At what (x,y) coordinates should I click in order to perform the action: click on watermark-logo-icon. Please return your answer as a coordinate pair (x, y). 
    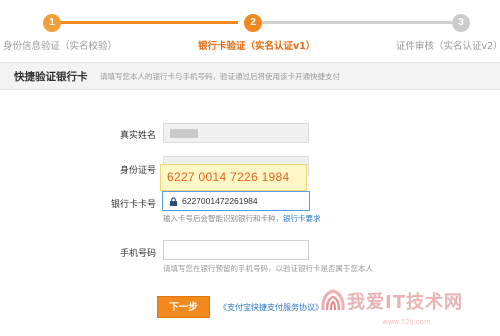
    Looking at the image, I should click on (333, 300).